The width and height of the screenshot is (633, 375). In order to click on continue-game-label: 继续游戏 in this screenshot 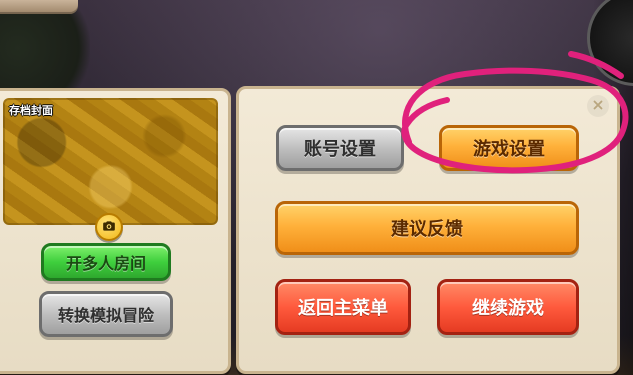, I will do `click(508, 308)`.